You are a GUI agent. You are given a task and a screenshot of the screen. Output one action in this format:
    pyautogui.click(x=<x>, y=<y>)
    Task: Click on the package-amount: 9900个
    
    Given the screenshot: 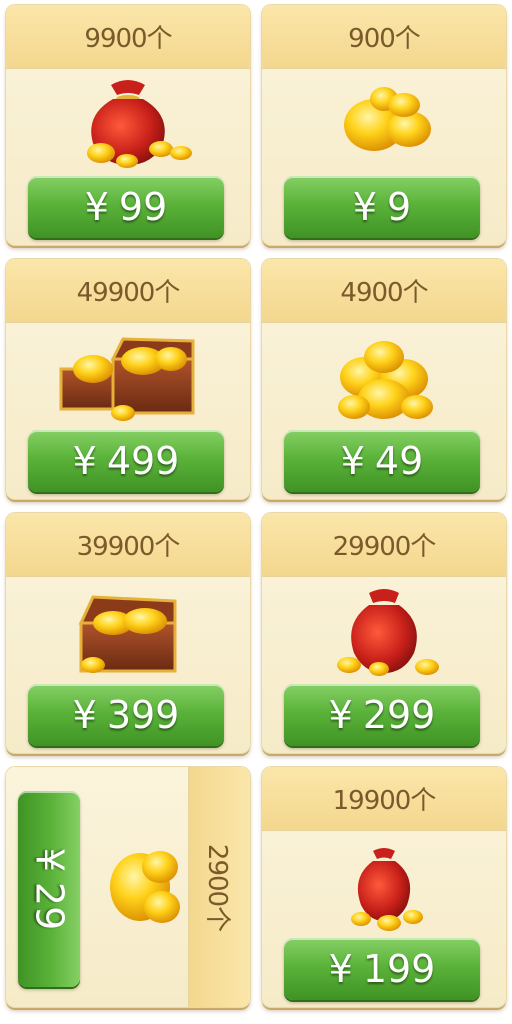 What is the action you would take?
    pyautogui.click(x=128, y=37)
    